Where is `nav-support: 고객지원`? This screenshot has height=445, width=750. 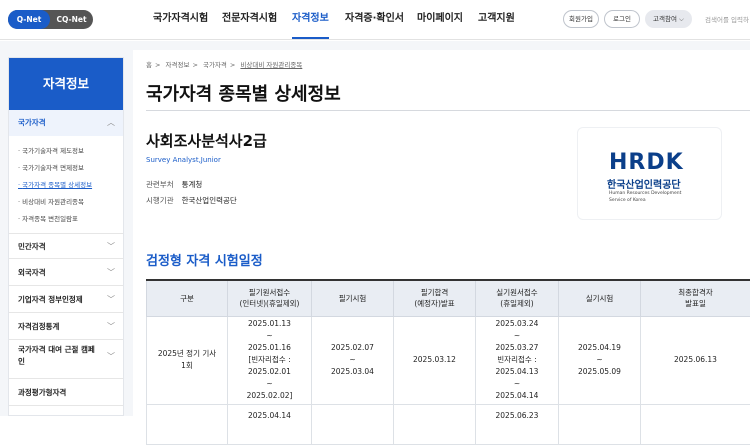 nav-support: 고객지원 is located at coordinates (496, 19).